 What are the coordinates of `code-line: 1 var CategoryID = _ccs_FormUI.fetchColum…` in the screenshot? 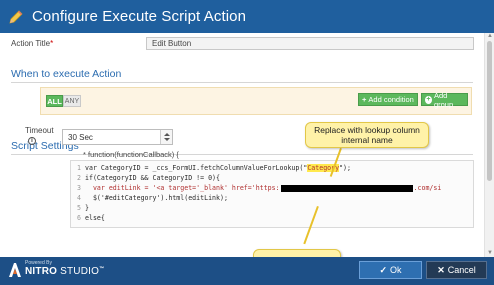 It's located at (272, 168).